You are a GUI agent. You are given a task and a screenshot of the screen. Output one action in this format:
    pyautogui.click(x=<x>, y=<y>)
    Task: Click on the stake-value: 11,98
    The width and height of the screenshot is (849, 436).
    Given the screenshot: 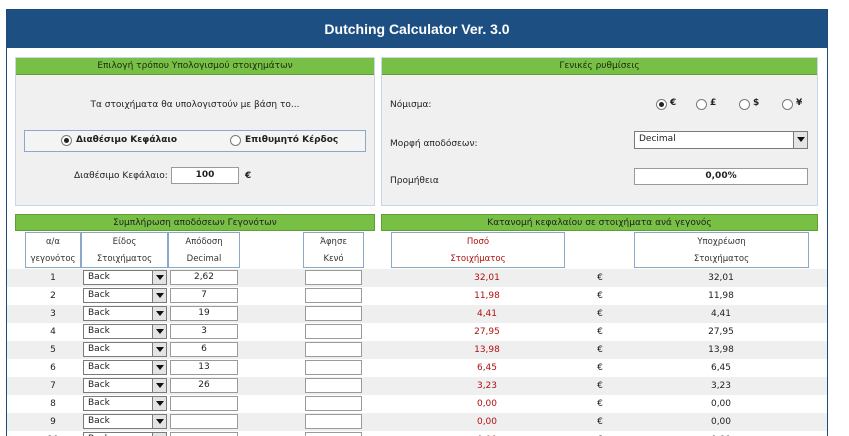 What is the action you would take?
    pyautogui.click(x=487, y=296)
    